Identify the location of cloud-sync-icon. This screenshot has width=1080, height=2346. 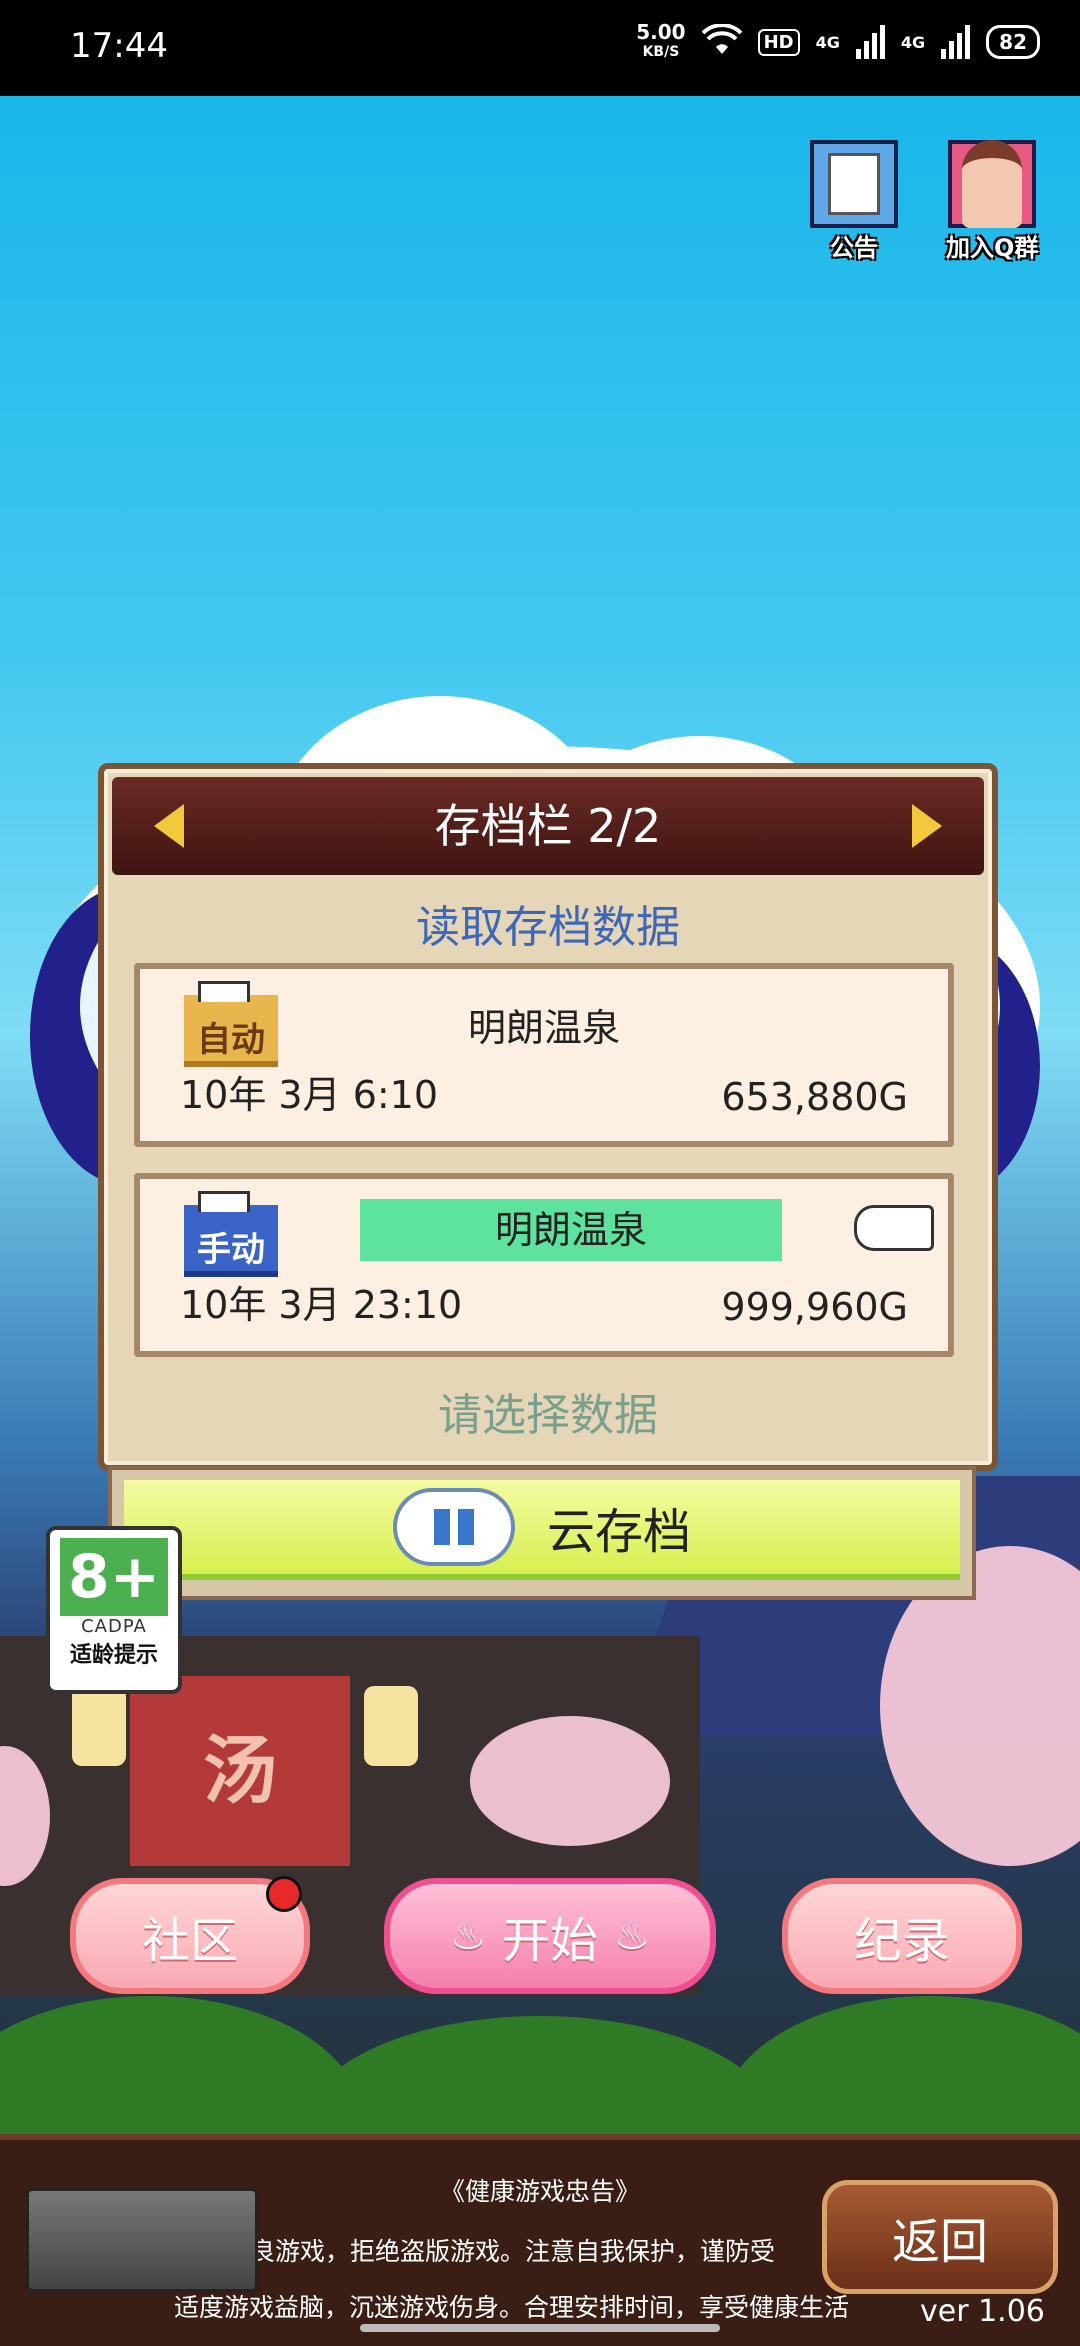
(453, 1527).